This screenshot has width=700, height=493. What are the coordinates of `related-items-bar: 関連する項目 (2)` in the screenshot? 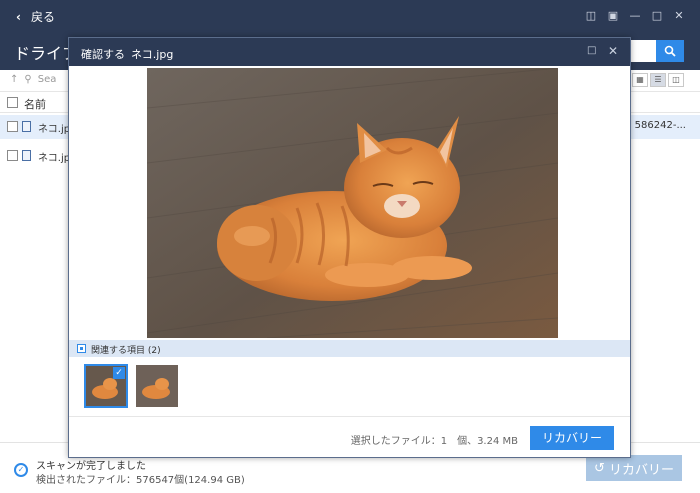 It's located at (349, 348).